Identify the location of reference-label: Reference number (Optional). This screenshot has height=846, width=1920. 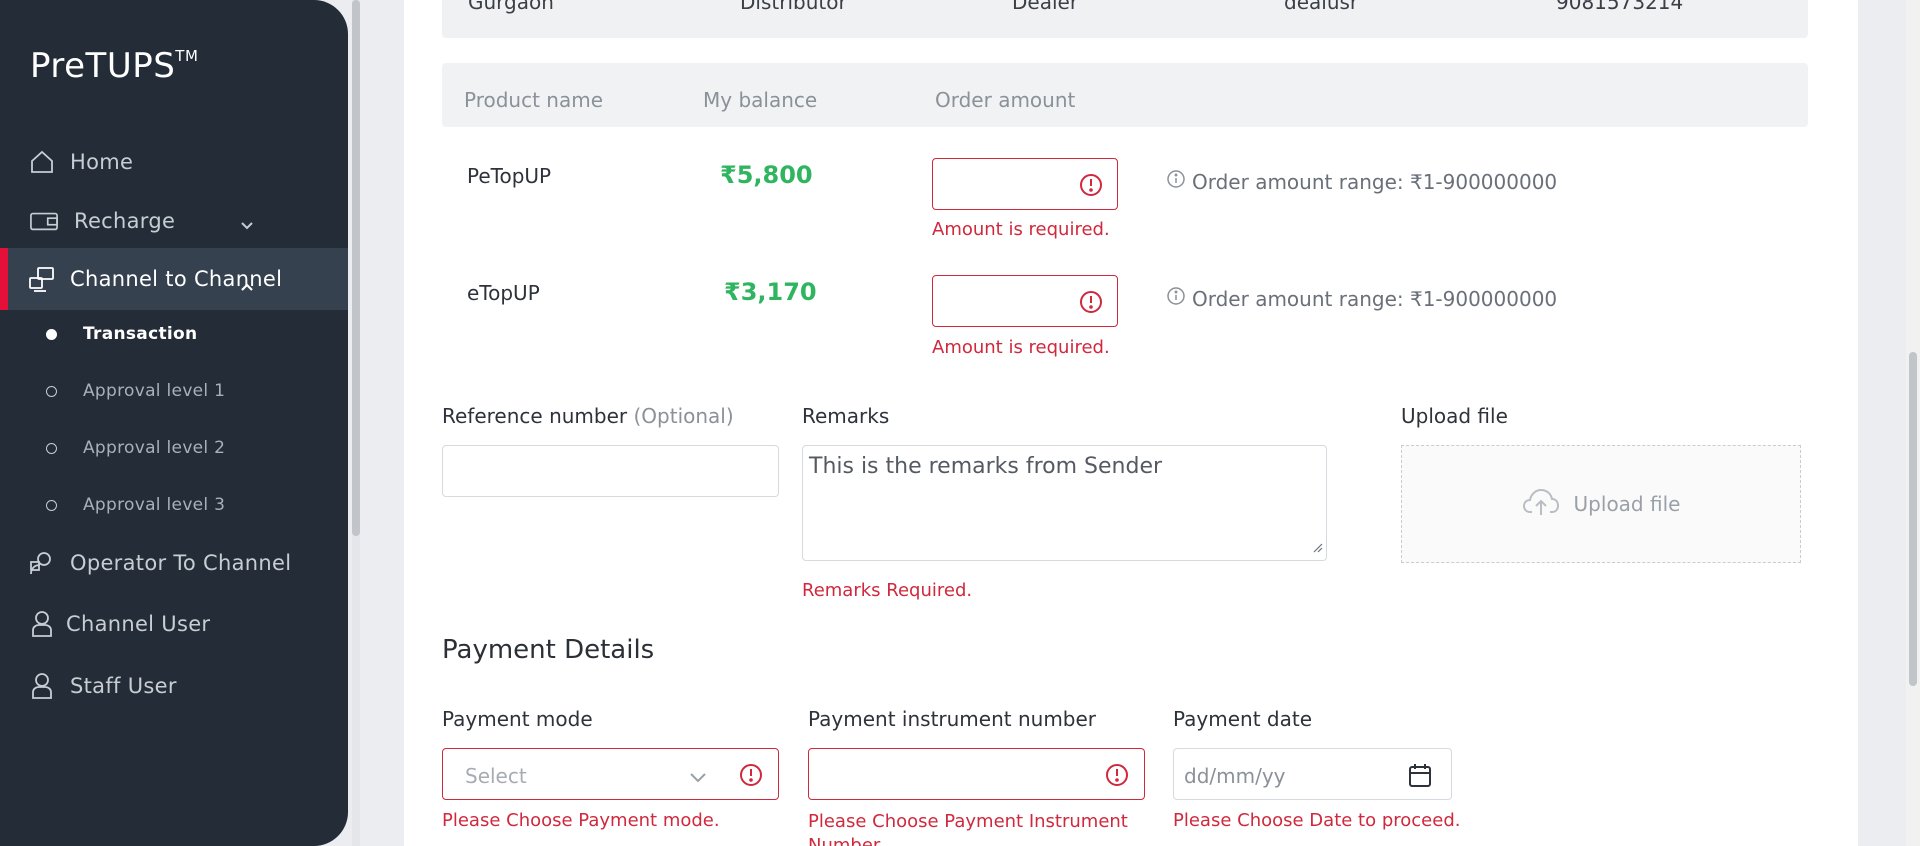
(588, 416).